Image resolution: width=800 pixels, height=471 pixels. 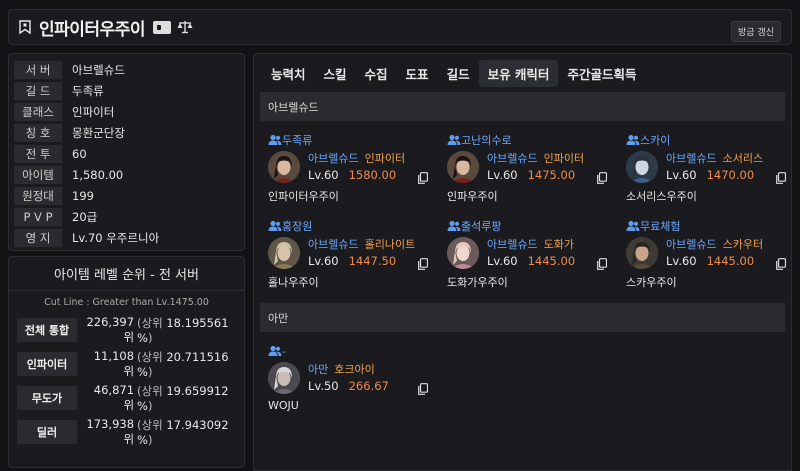 What do you see at coordinates (38, 238) in the screenshot?
I see `info-label: 영 지` at bounding box center [38, 238].